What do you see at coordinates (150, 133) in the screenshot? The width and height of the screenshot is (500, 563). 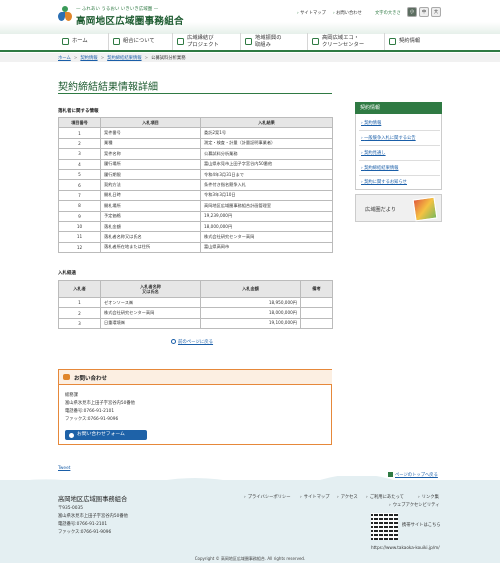 I see `table-cell: 案件番号` at bounding box center [150, 133].